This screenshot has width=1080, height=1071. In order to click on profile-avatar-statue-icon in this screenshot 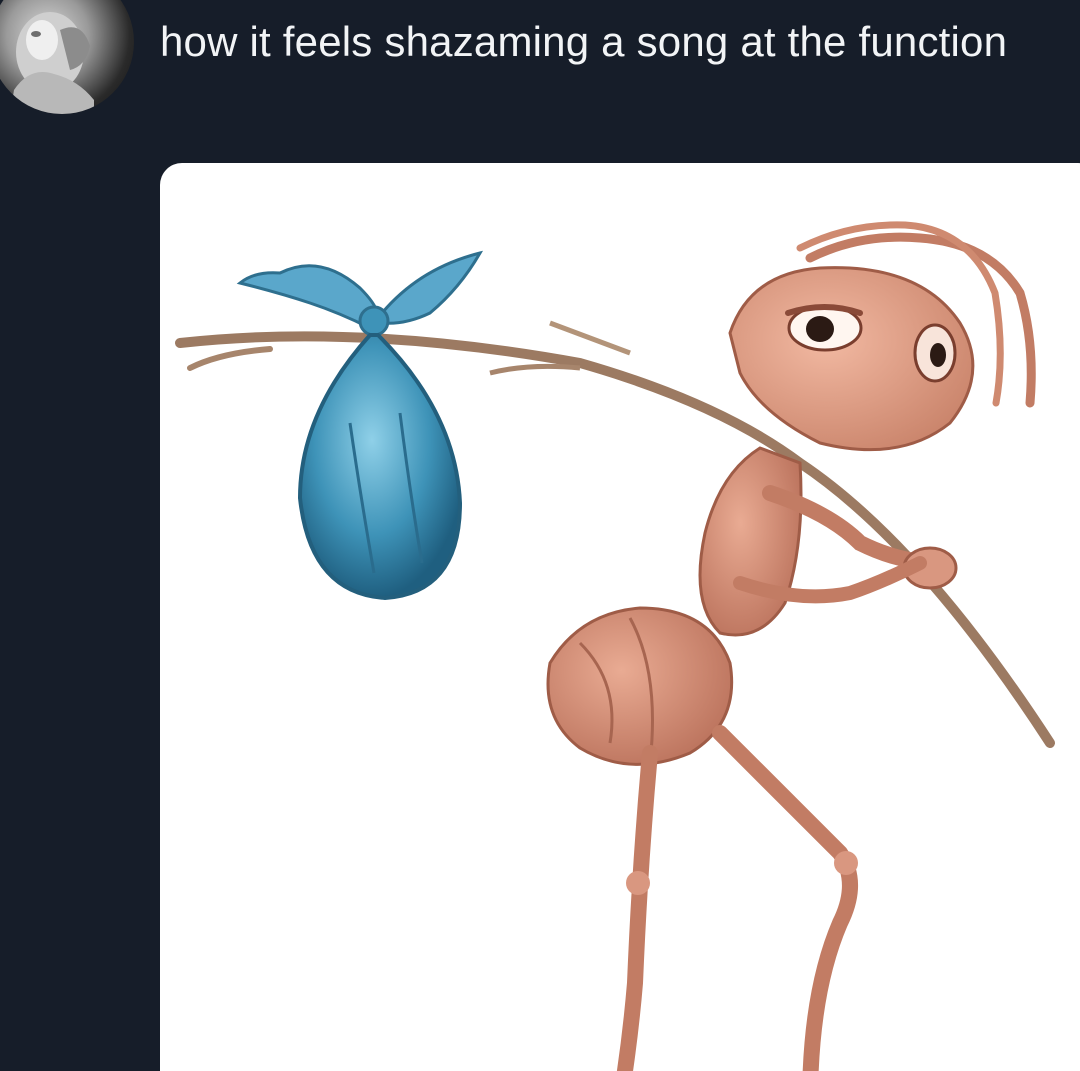, I will do `click(52, 63)`.